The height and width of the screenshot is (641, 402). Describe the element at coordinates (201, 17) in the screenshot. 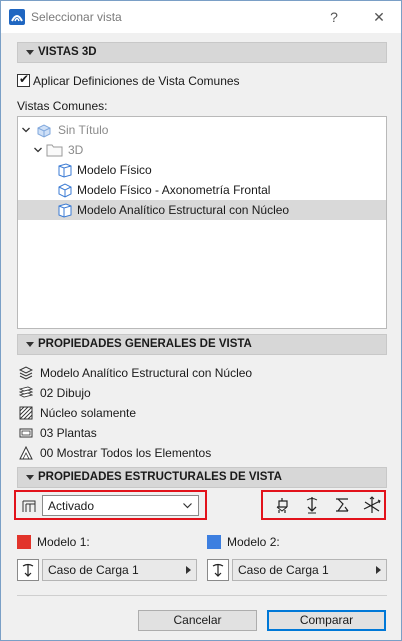

I see `title-bar: Seleccionar vista ? ✕` at that location.